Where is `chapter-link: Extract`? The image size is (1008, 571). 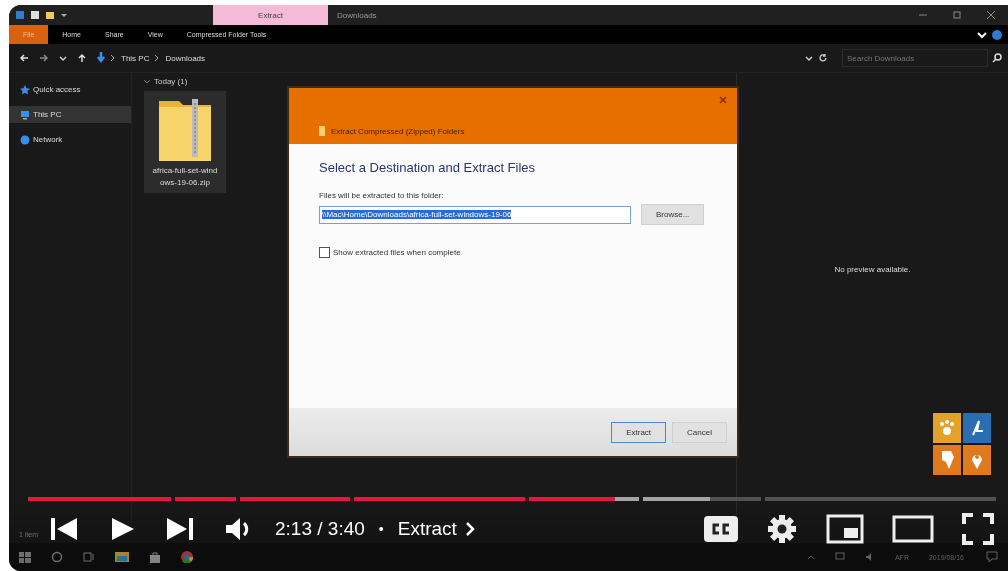 chapter-link: Extract is located at coordinates (436, 529).